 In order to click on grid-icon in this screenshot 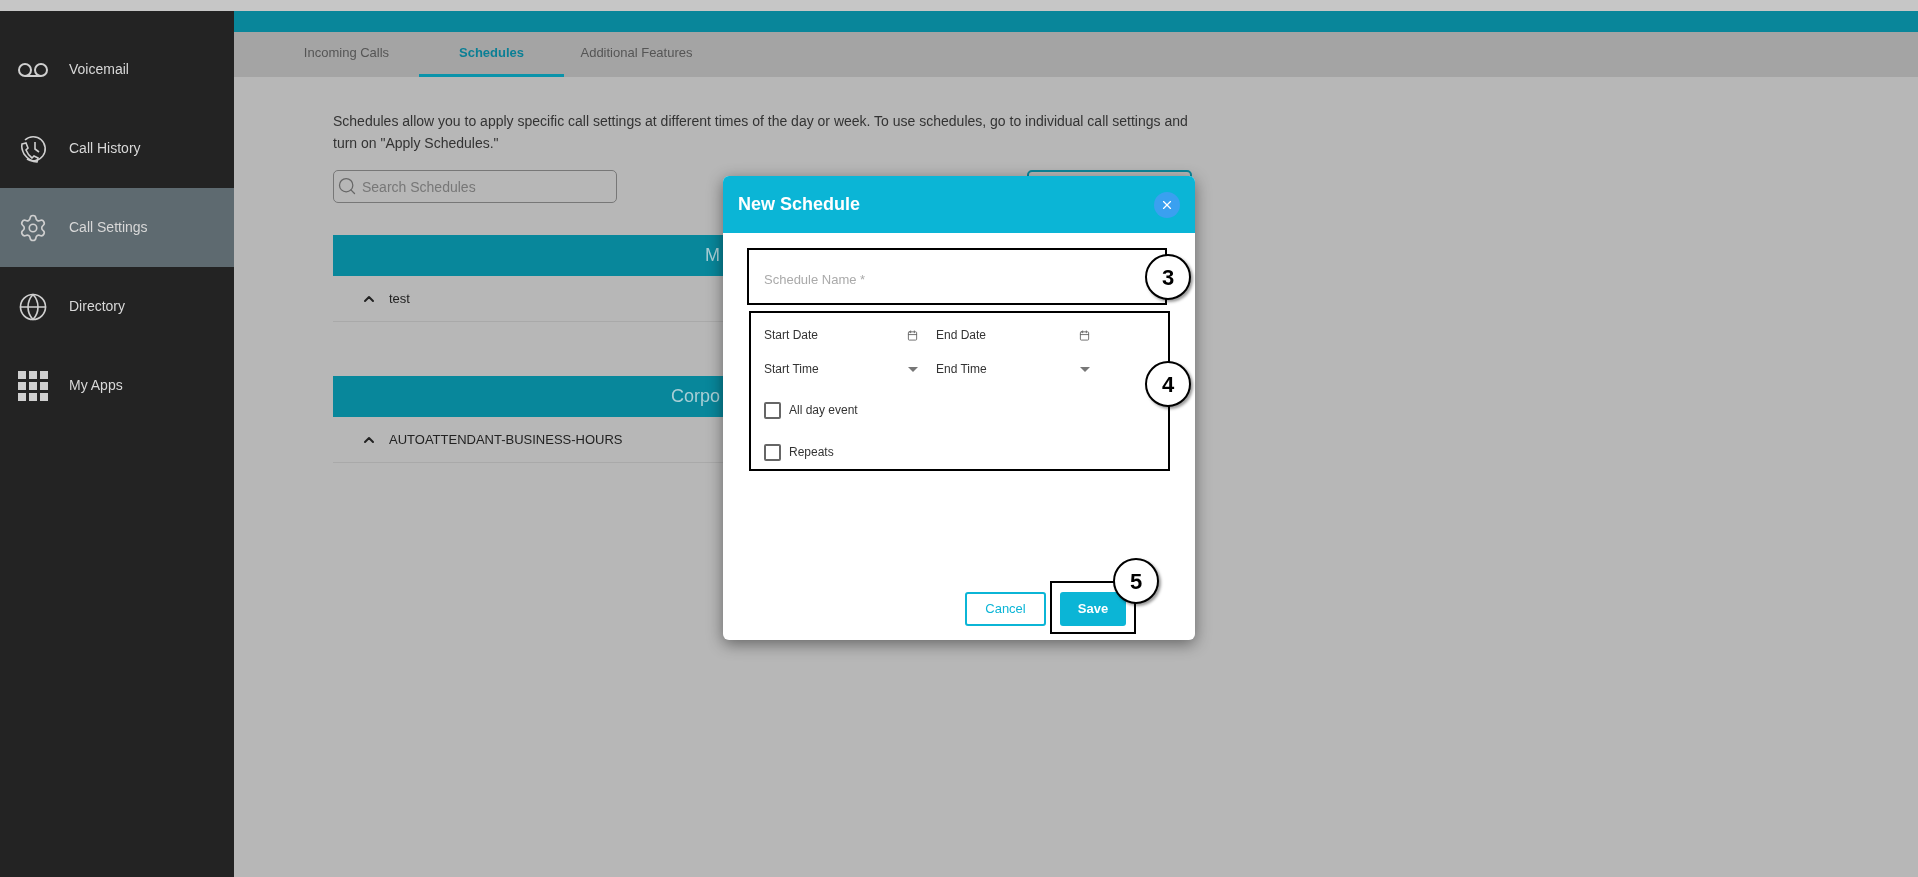, I will do `click(33, 385)`.